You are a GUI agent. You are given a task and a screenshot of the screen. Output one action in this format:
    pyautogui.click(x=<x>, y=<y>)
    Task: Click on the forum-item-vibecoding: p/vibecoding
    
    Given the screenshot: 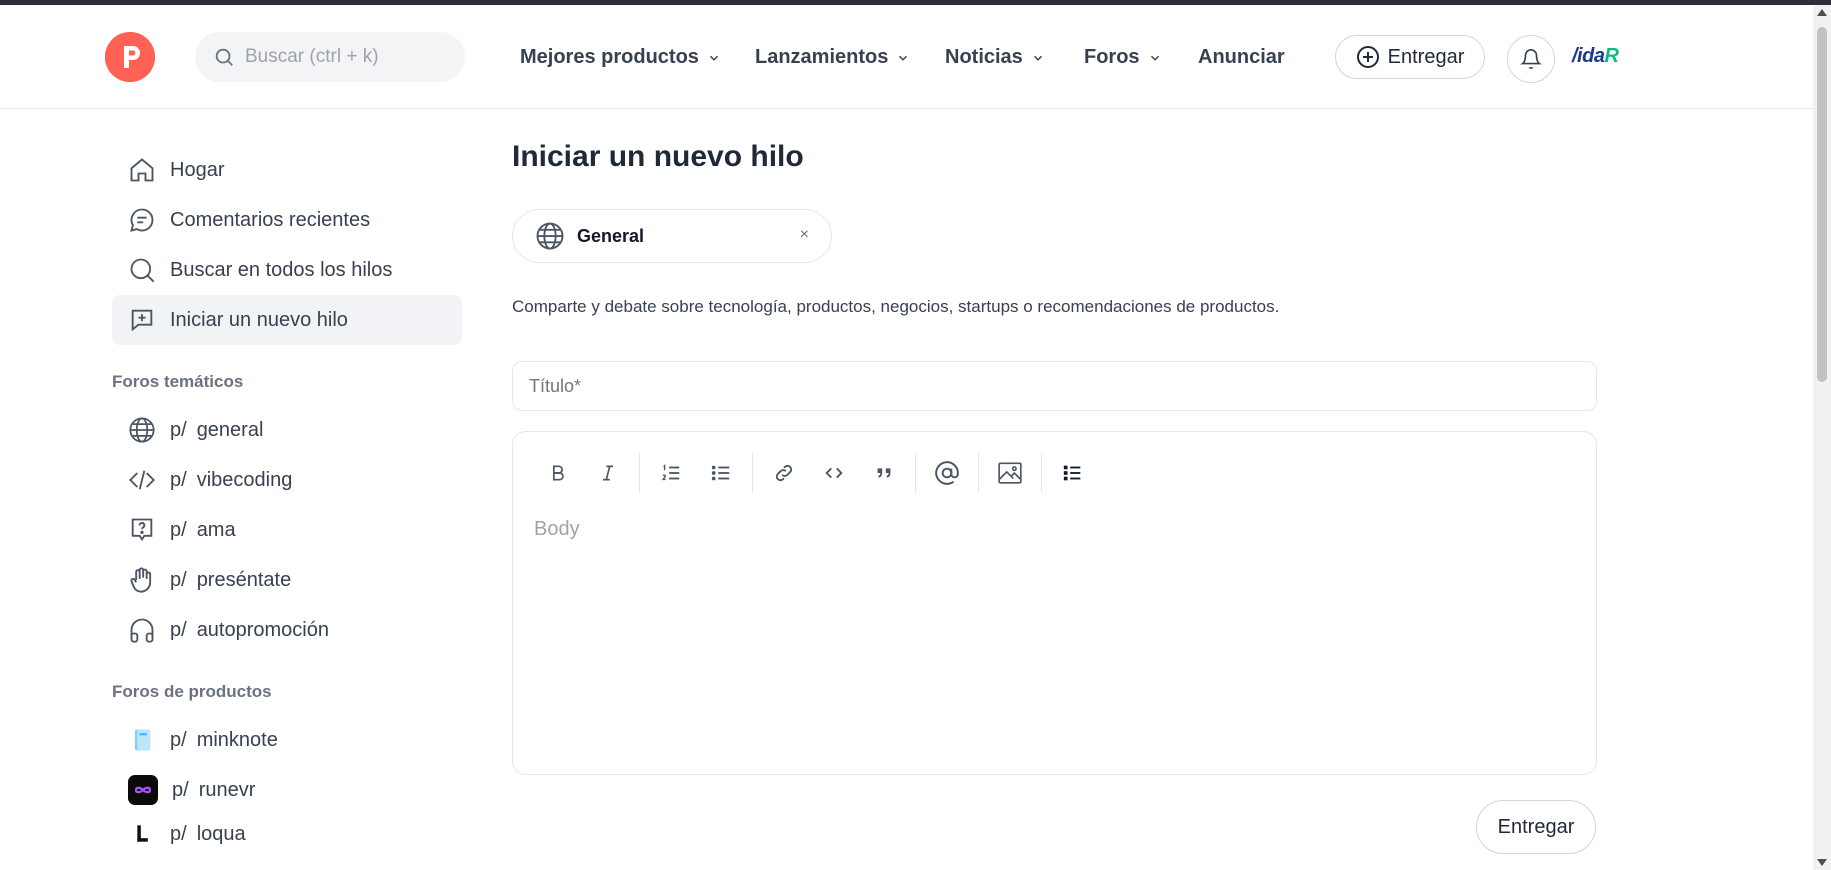 What is the action you would take?
    pyautogui.click(x=287, y=480)
    